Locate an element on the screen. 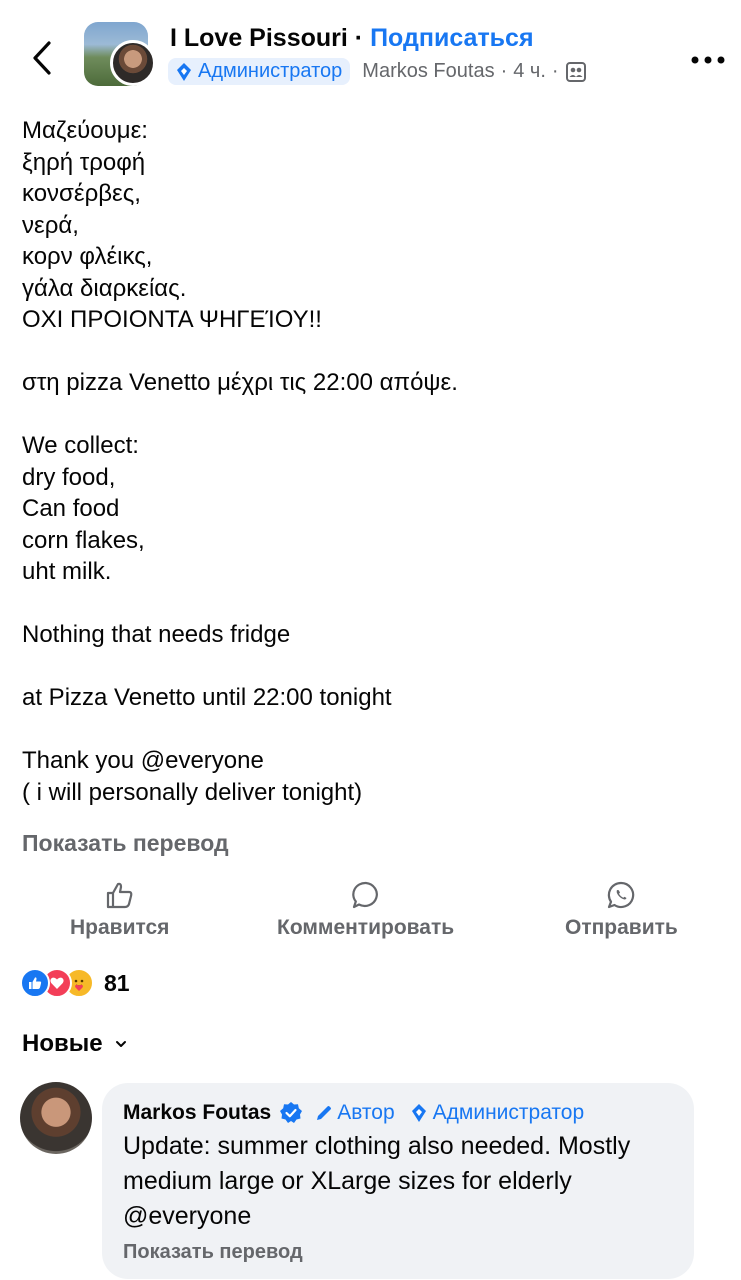 The height and width of the screenshot is (1280, 741). admin-badge-label: Администратор is located at coordinates (270, 71).